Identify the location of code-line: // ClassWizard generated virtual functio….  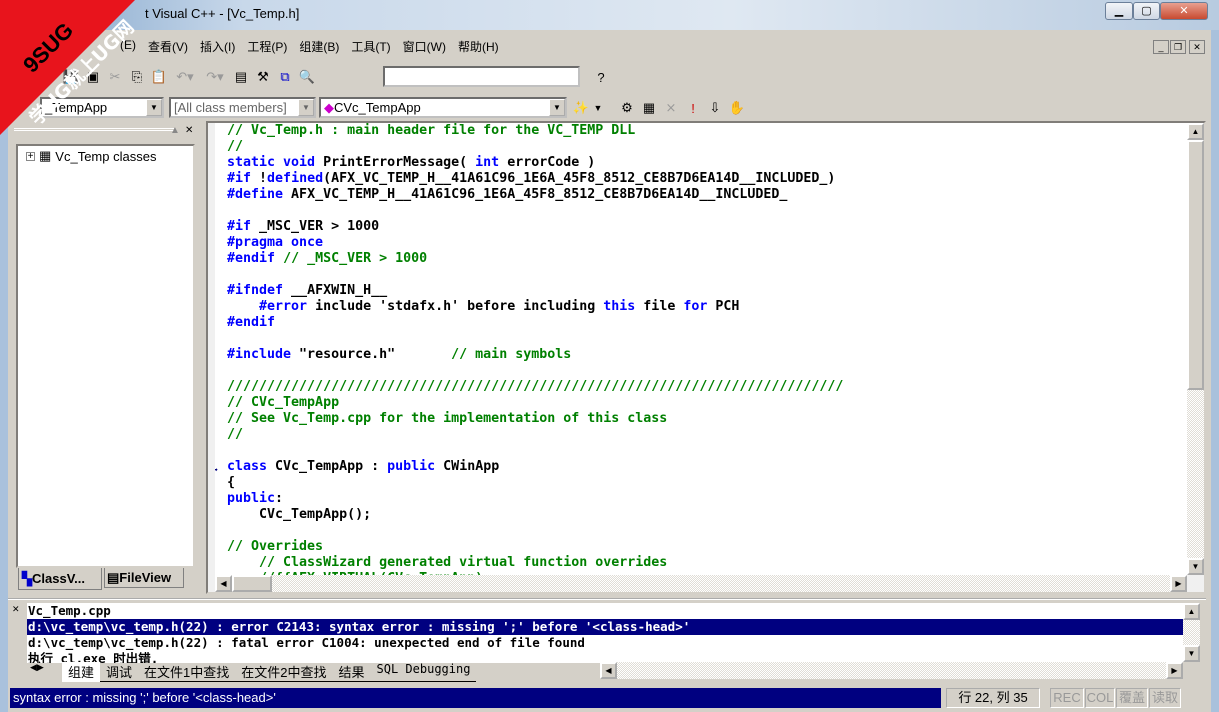
(701, 563).